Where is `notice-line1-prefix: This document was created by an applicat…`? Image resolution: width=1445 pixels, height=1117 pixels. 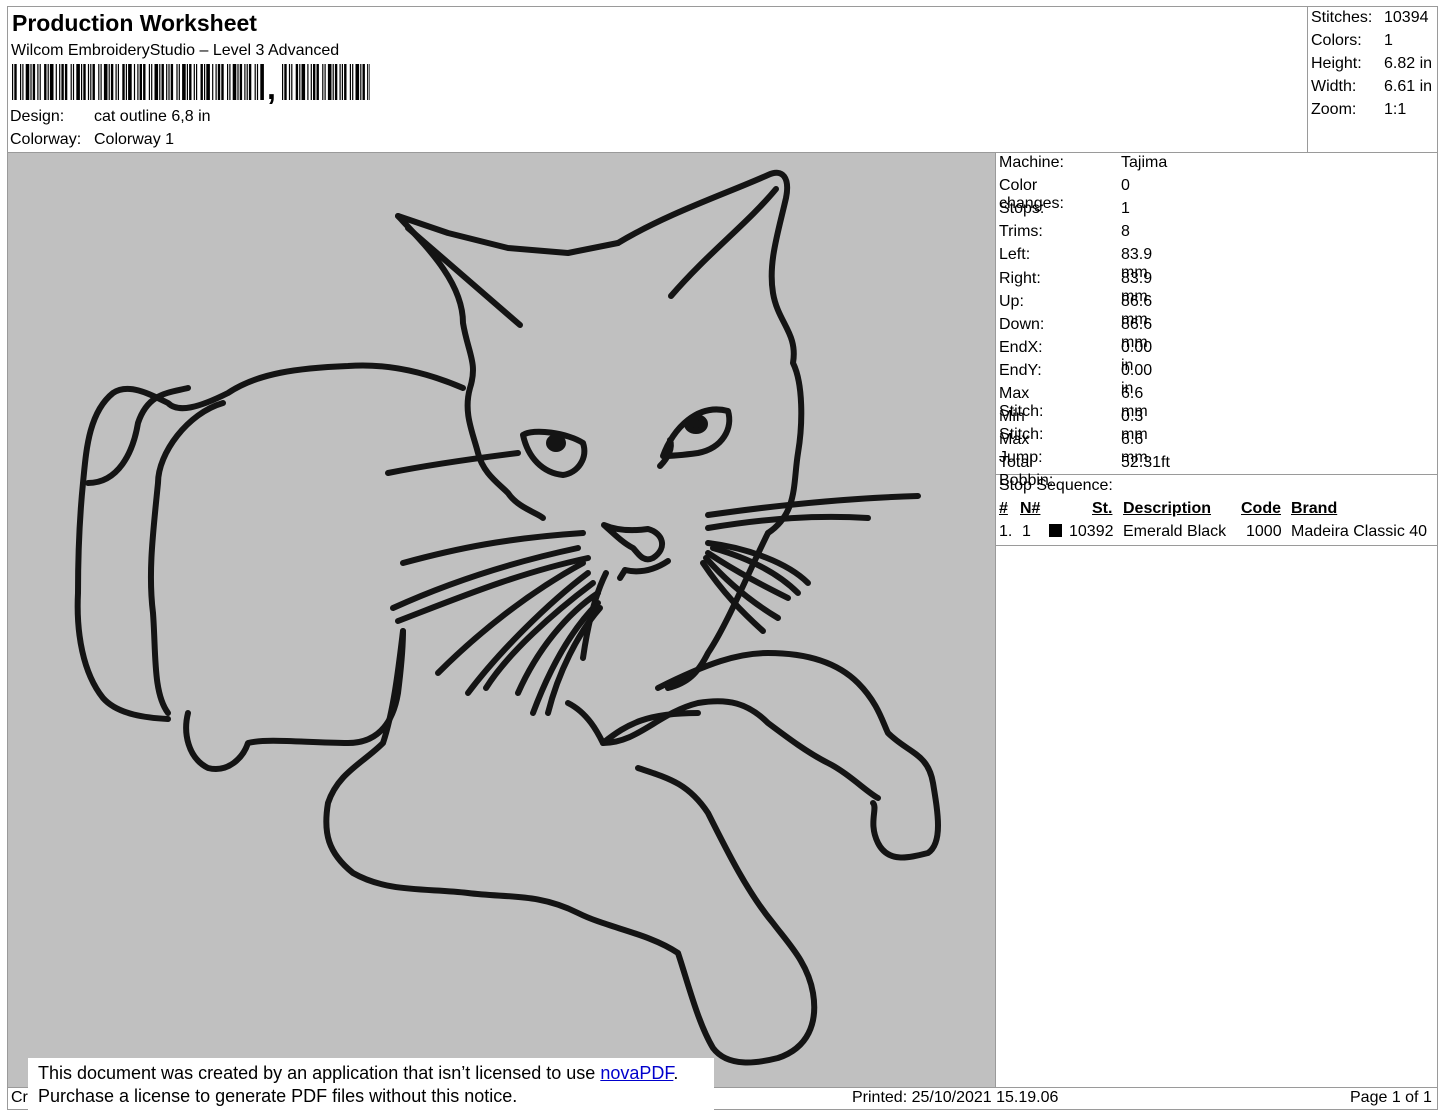 notice-line1-prefix: This document was created by an applicat… is located at coordinates (319, 1073).